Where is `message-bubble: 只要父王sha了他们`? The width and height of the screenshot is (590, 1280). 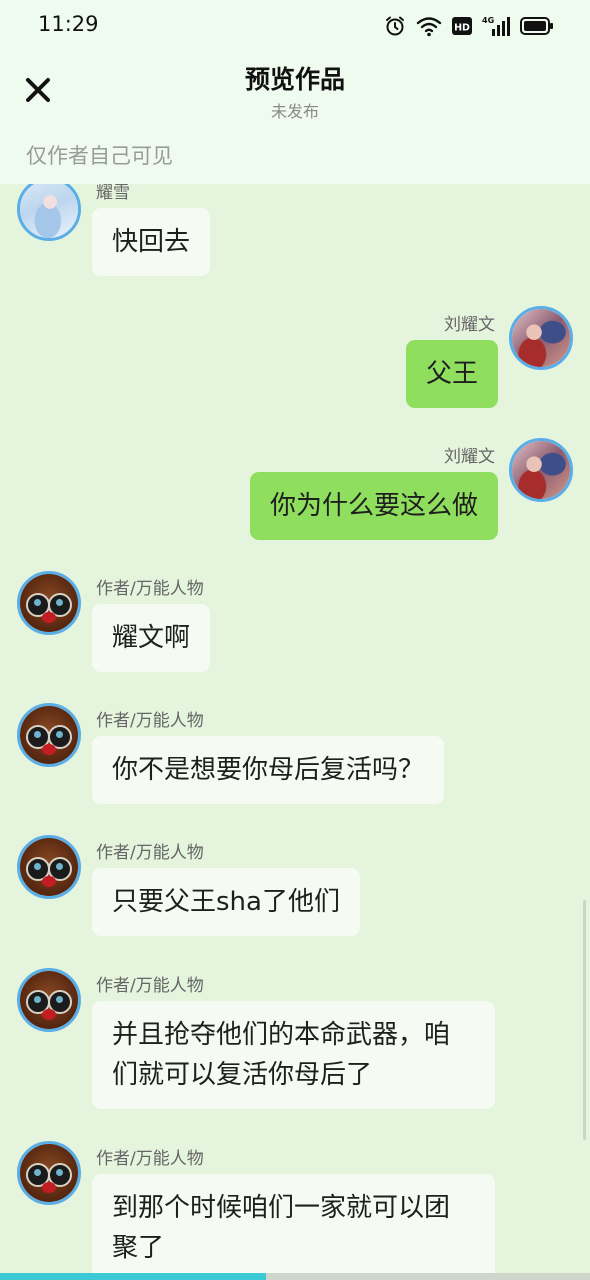
message-bubble: 只要父王sha了他们 is located at coordinates (226, 902).